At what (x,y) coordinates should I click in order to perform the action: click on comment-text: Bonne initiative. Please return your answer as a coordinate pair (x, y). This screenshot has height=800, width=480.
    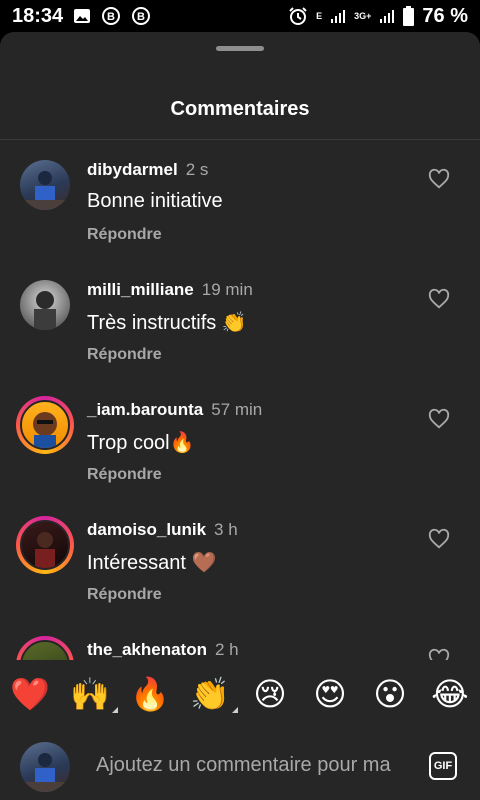
    Looking at the image, I should click on (155, 201).